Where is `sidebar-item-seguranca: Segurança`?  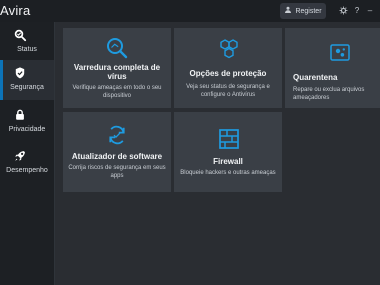 sidebar-item-seguranca: Segurança is located at coordinates (27, 80).